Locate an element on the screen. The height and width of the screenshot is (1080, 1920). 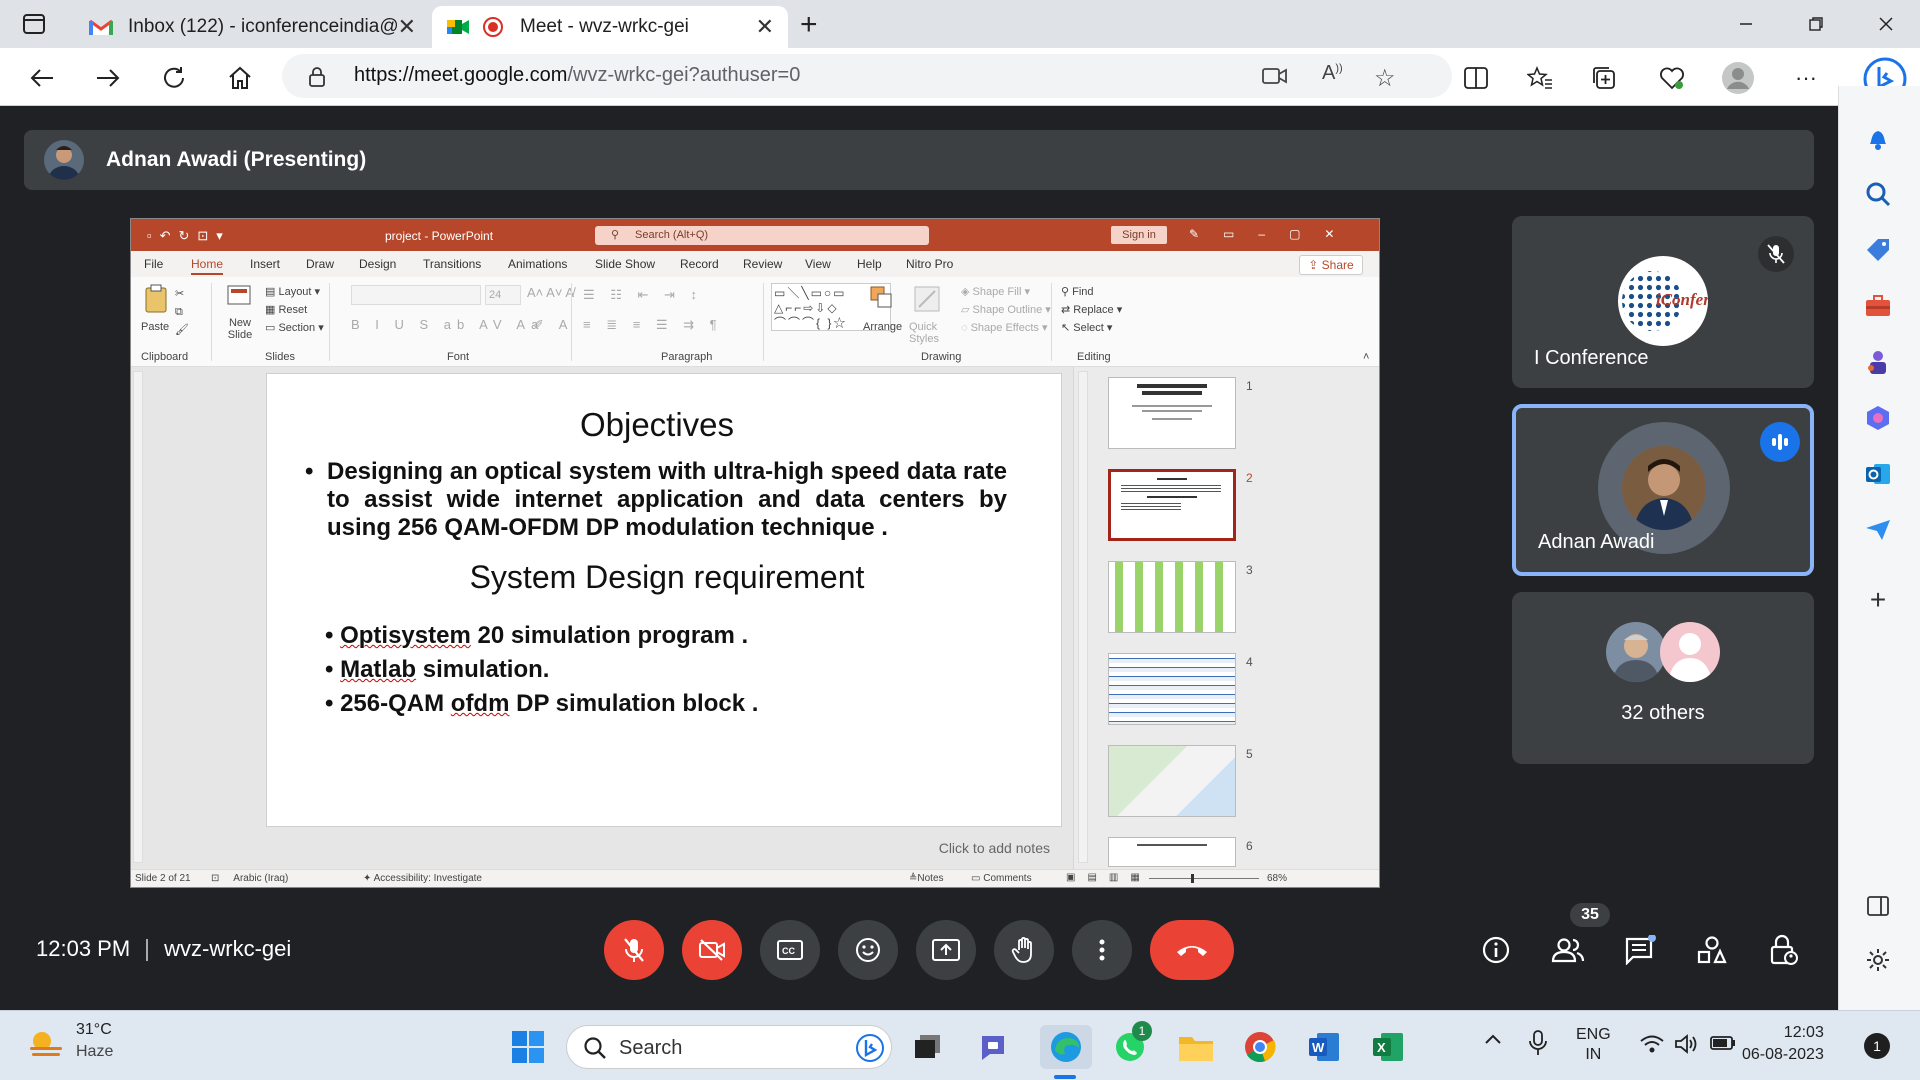
minimize-icon is located at coordinates (1746, 24).